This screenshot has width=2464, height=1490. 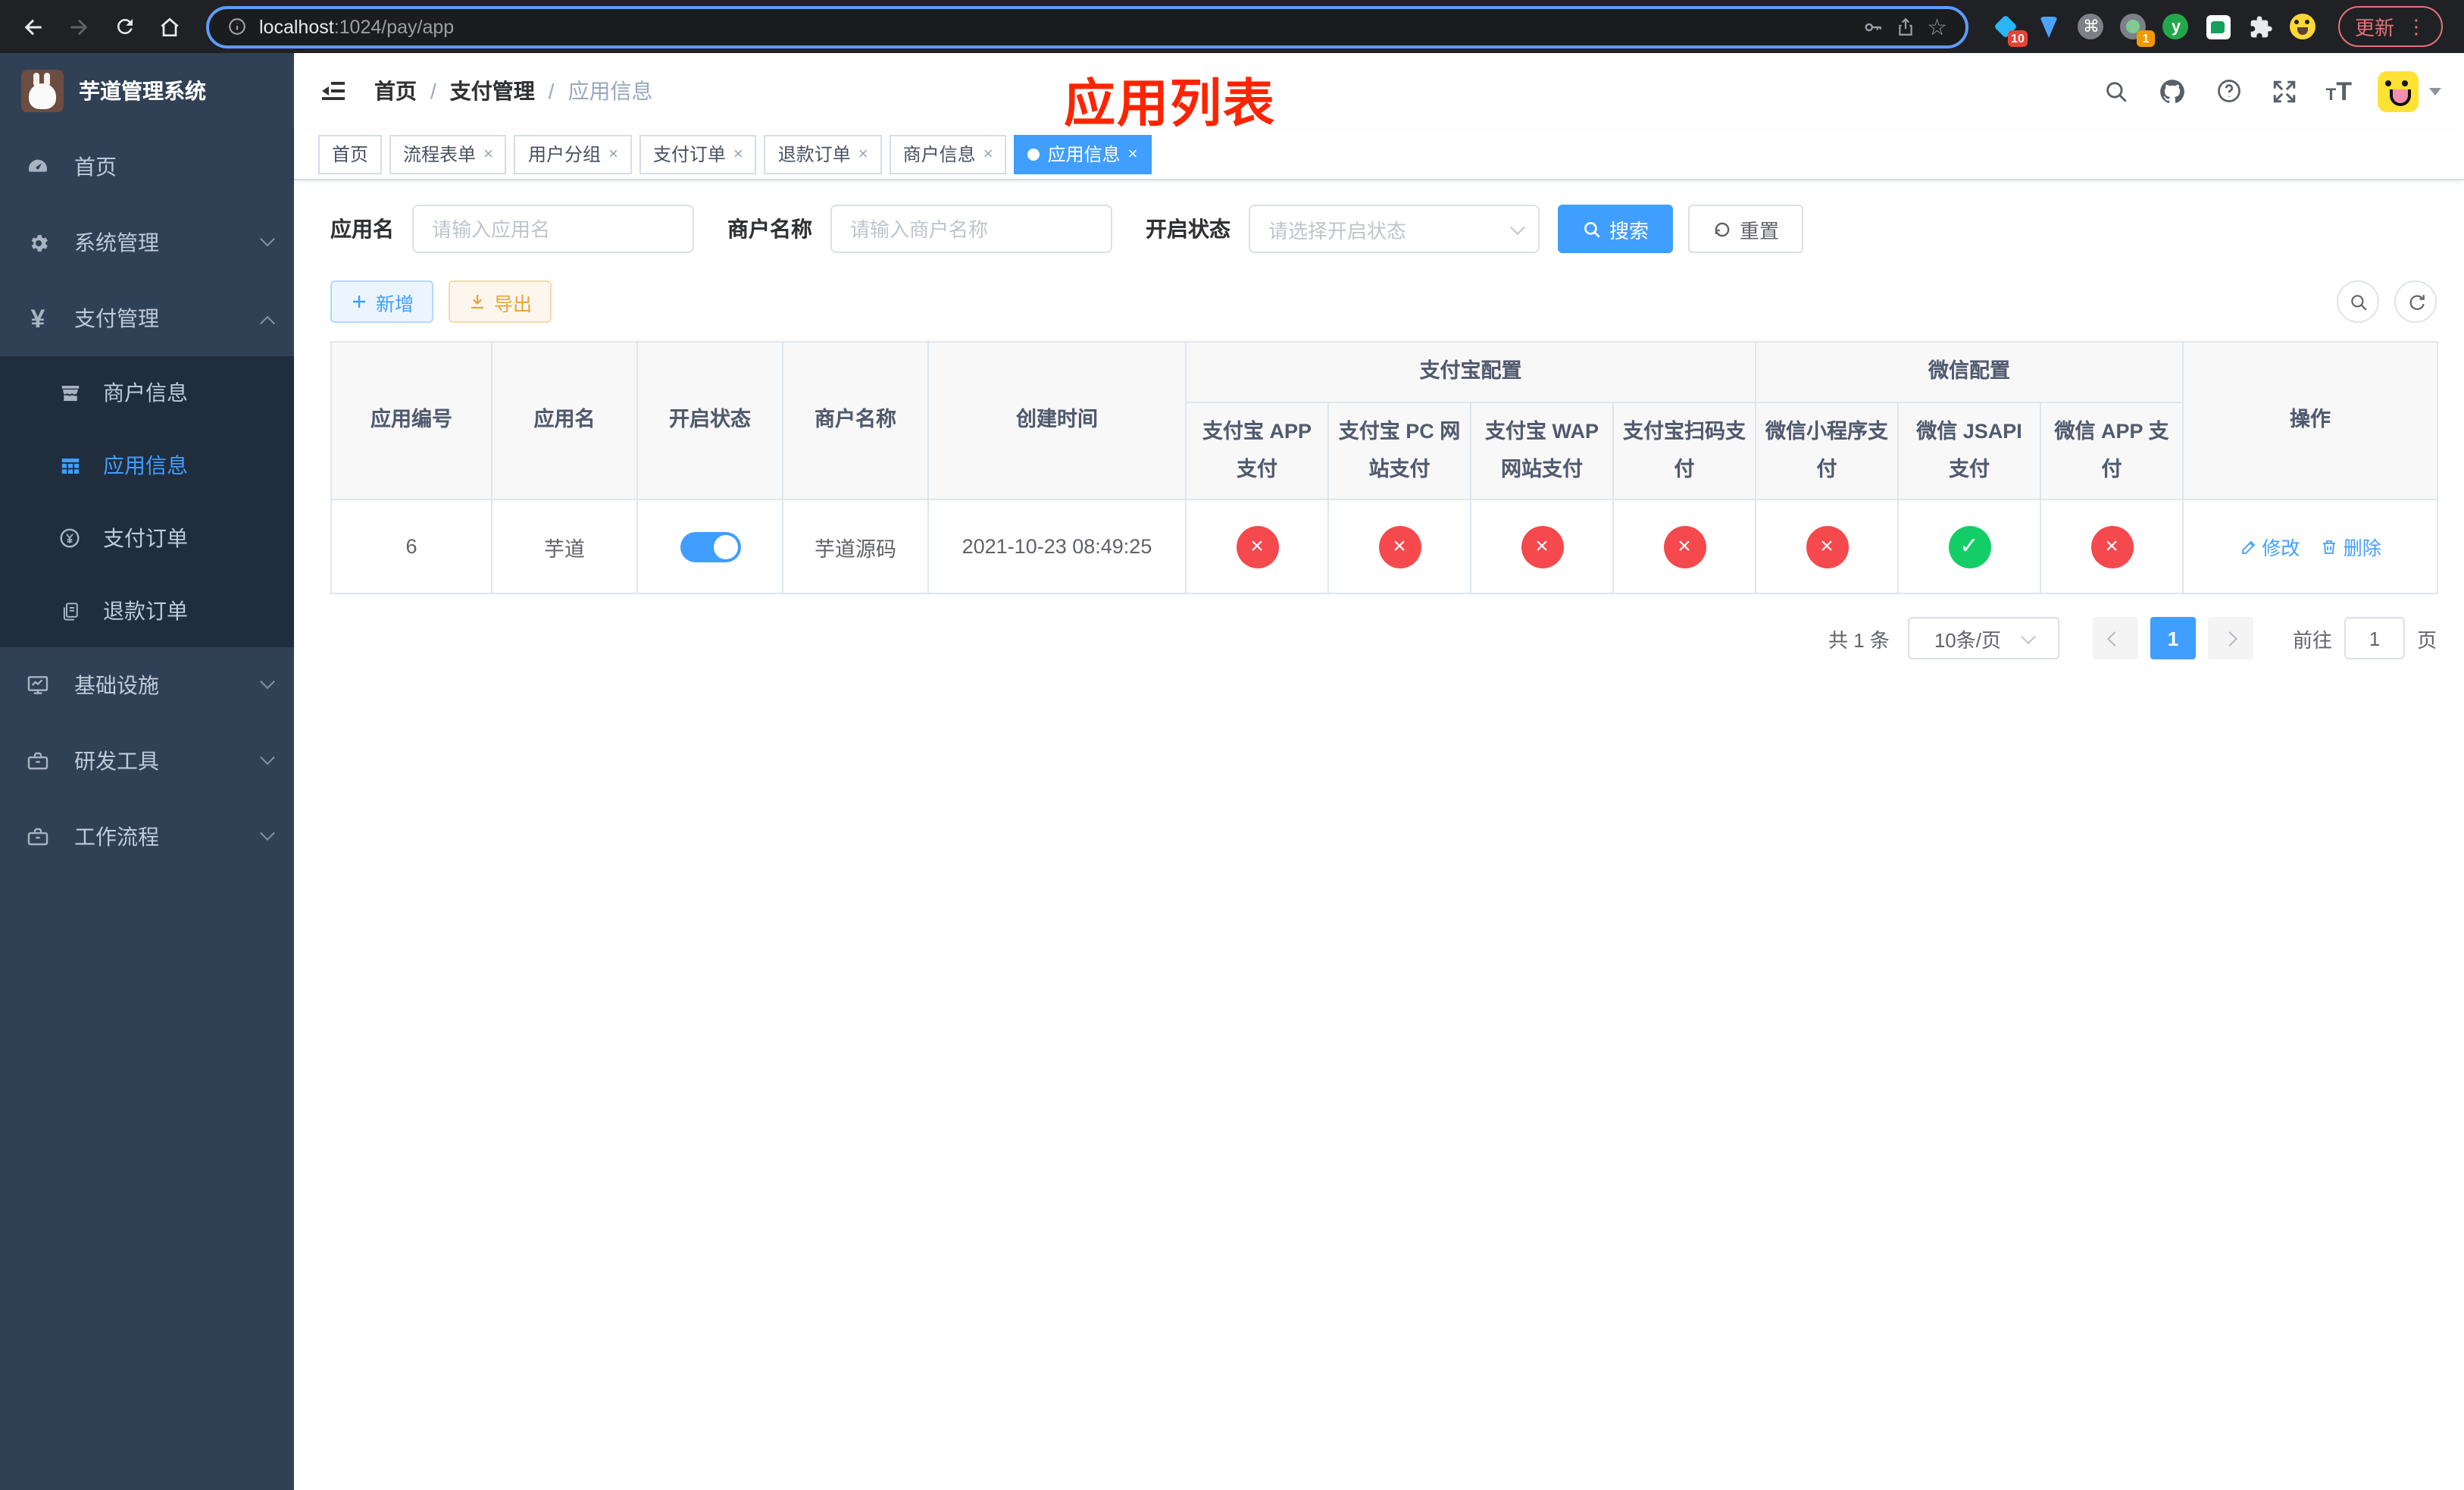 I want to click on enabled-switch, so click(x=710, y=547).